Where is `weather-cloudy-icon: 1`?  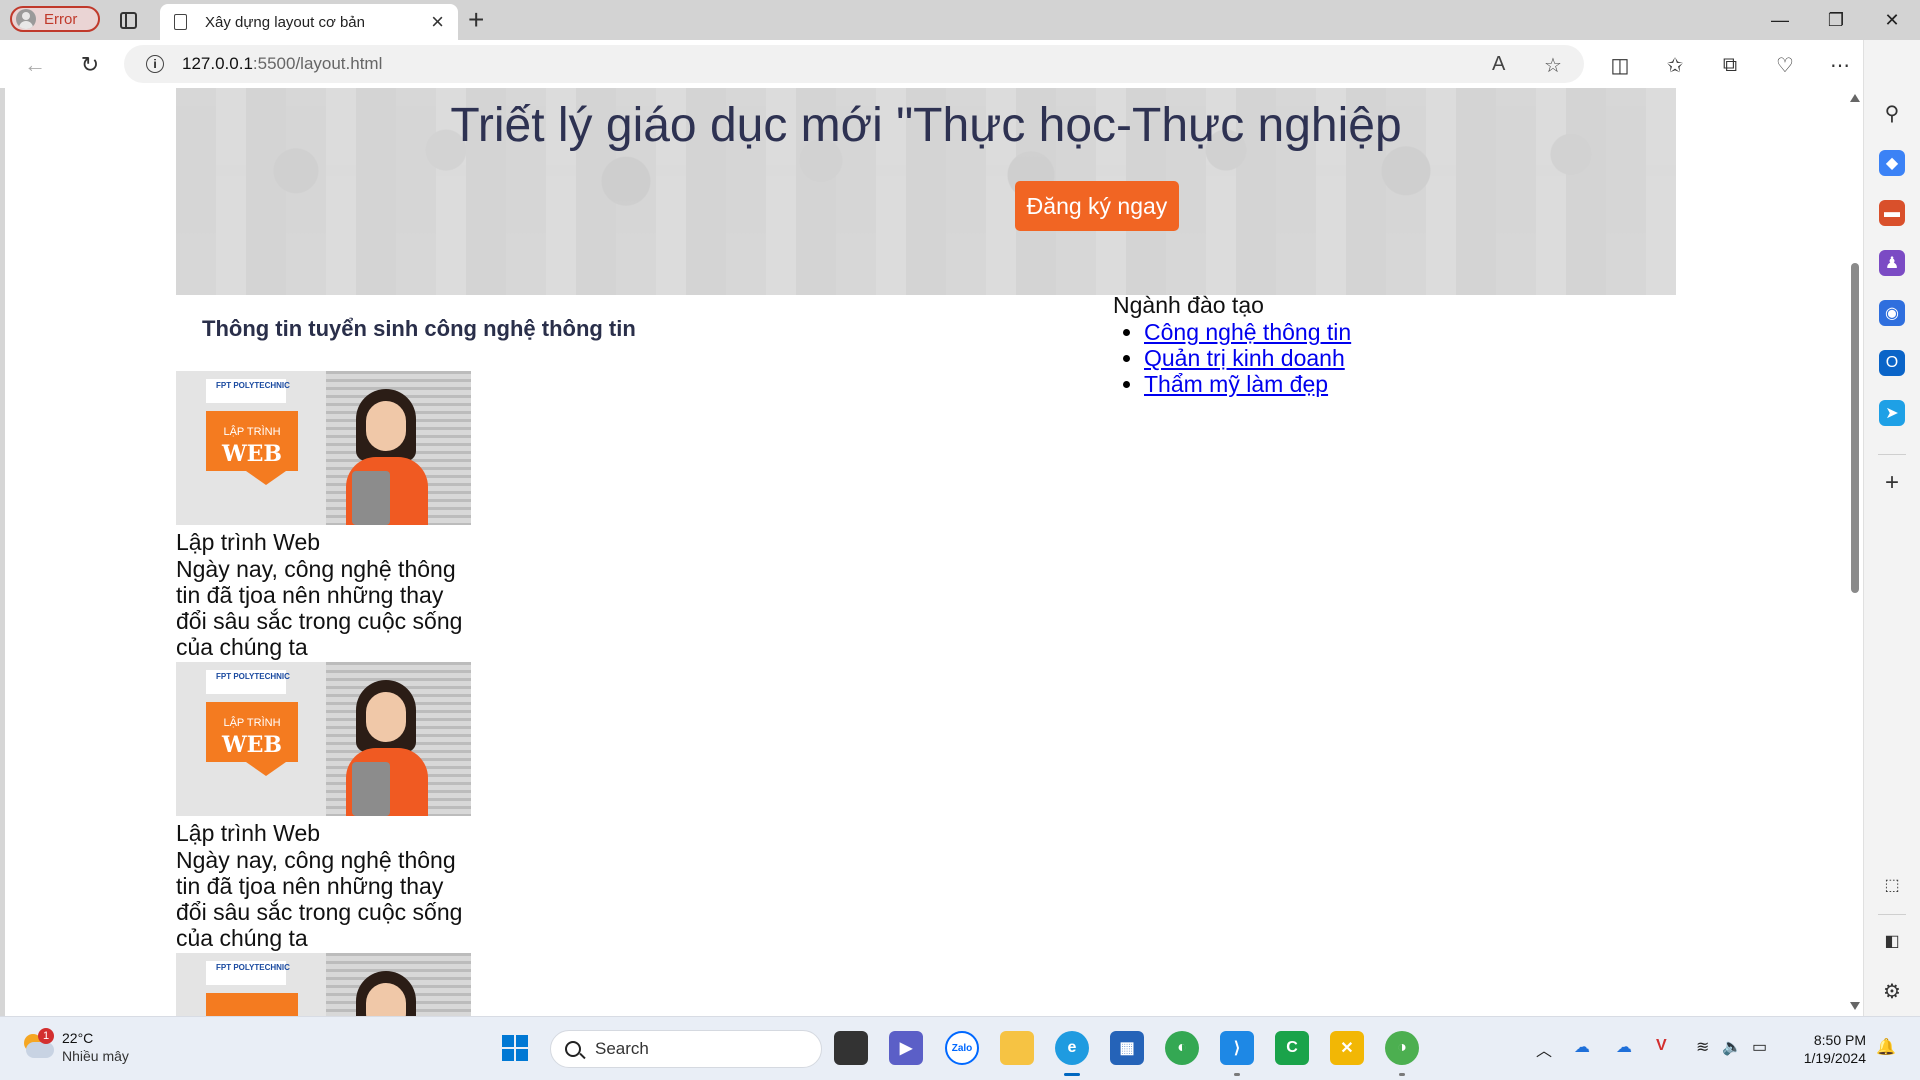
weather-cloudy-icon: 1 is located at coordinates (38, 1044).